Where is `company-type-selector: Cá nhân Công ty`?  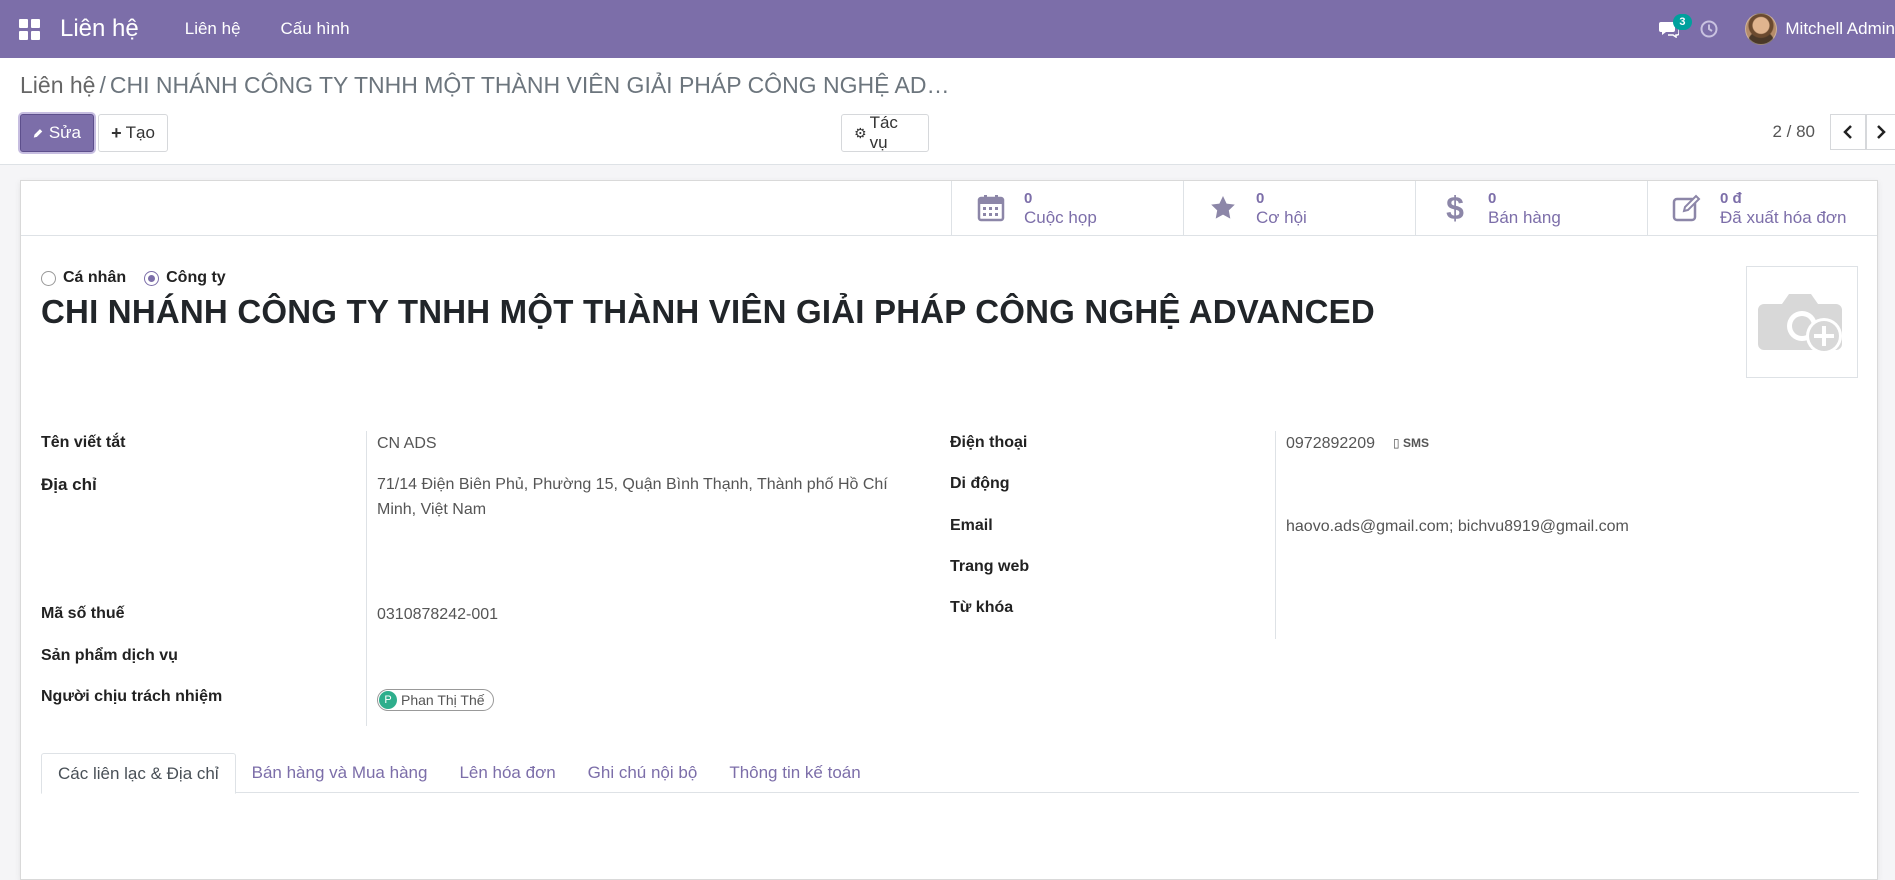 company-type-selector: Cá nhân Công ty is located at coordinates (142, 278).